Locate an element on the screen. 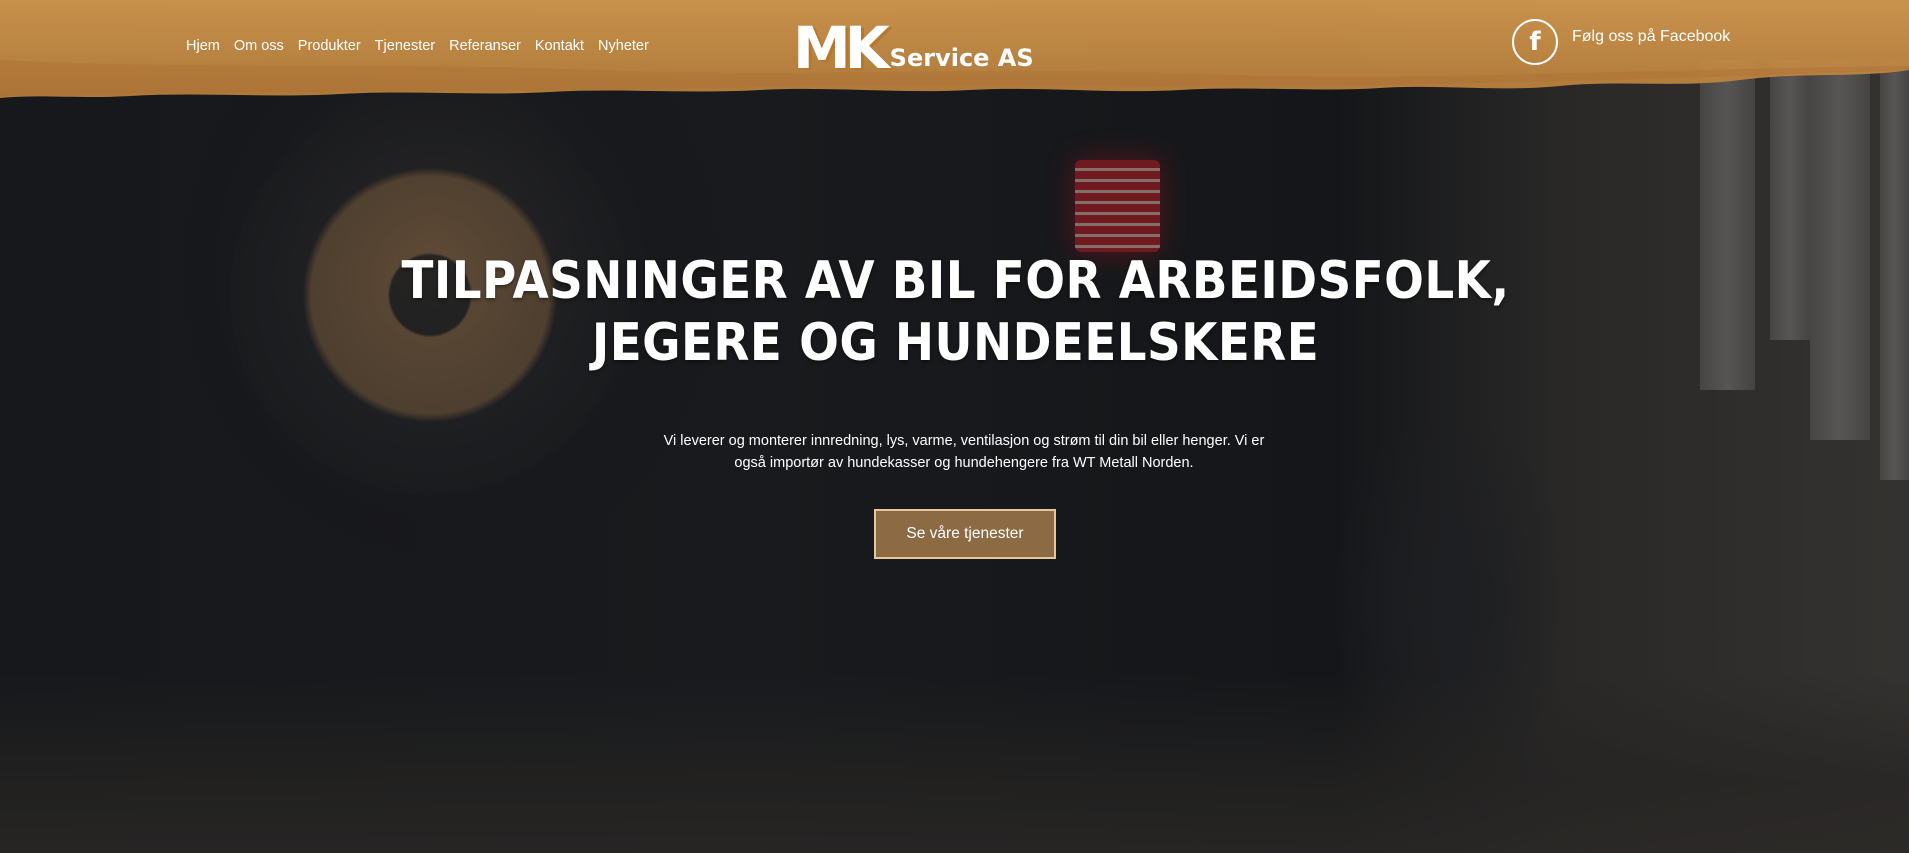 This screenshot has width=1909, height=853. facebook-link: f Følg oss på Facebook is located at coordinates (1621, 42).